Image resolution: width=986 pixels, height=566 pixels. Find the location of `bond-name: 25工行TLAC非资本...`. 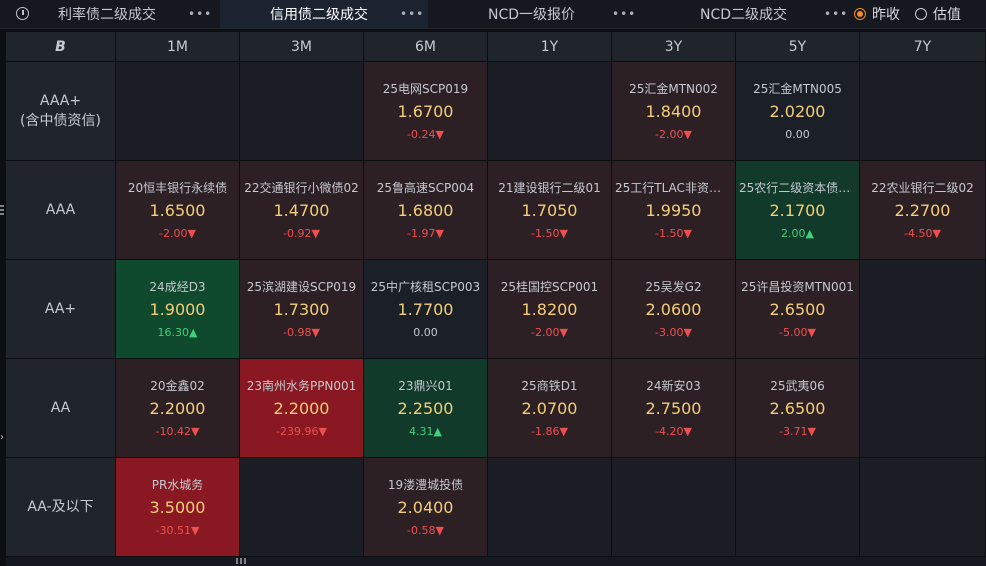

bond-name: 25工行TLAC非资本... is located at coordinates (674, 188).